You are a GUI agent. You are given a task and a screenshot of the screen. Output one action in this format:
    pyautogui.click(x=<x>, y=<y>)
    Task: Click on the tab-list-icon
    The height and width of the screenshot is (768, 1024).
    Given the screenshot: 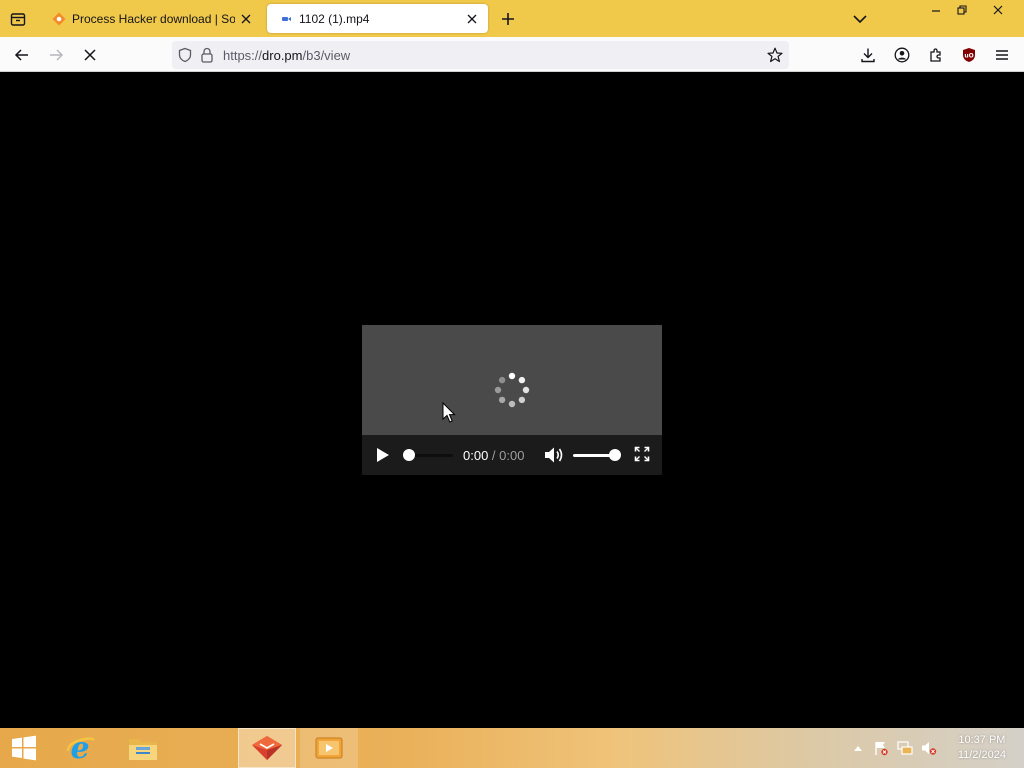 What is the action you would take?
    pyautogui.click(x=18, y=19)
    